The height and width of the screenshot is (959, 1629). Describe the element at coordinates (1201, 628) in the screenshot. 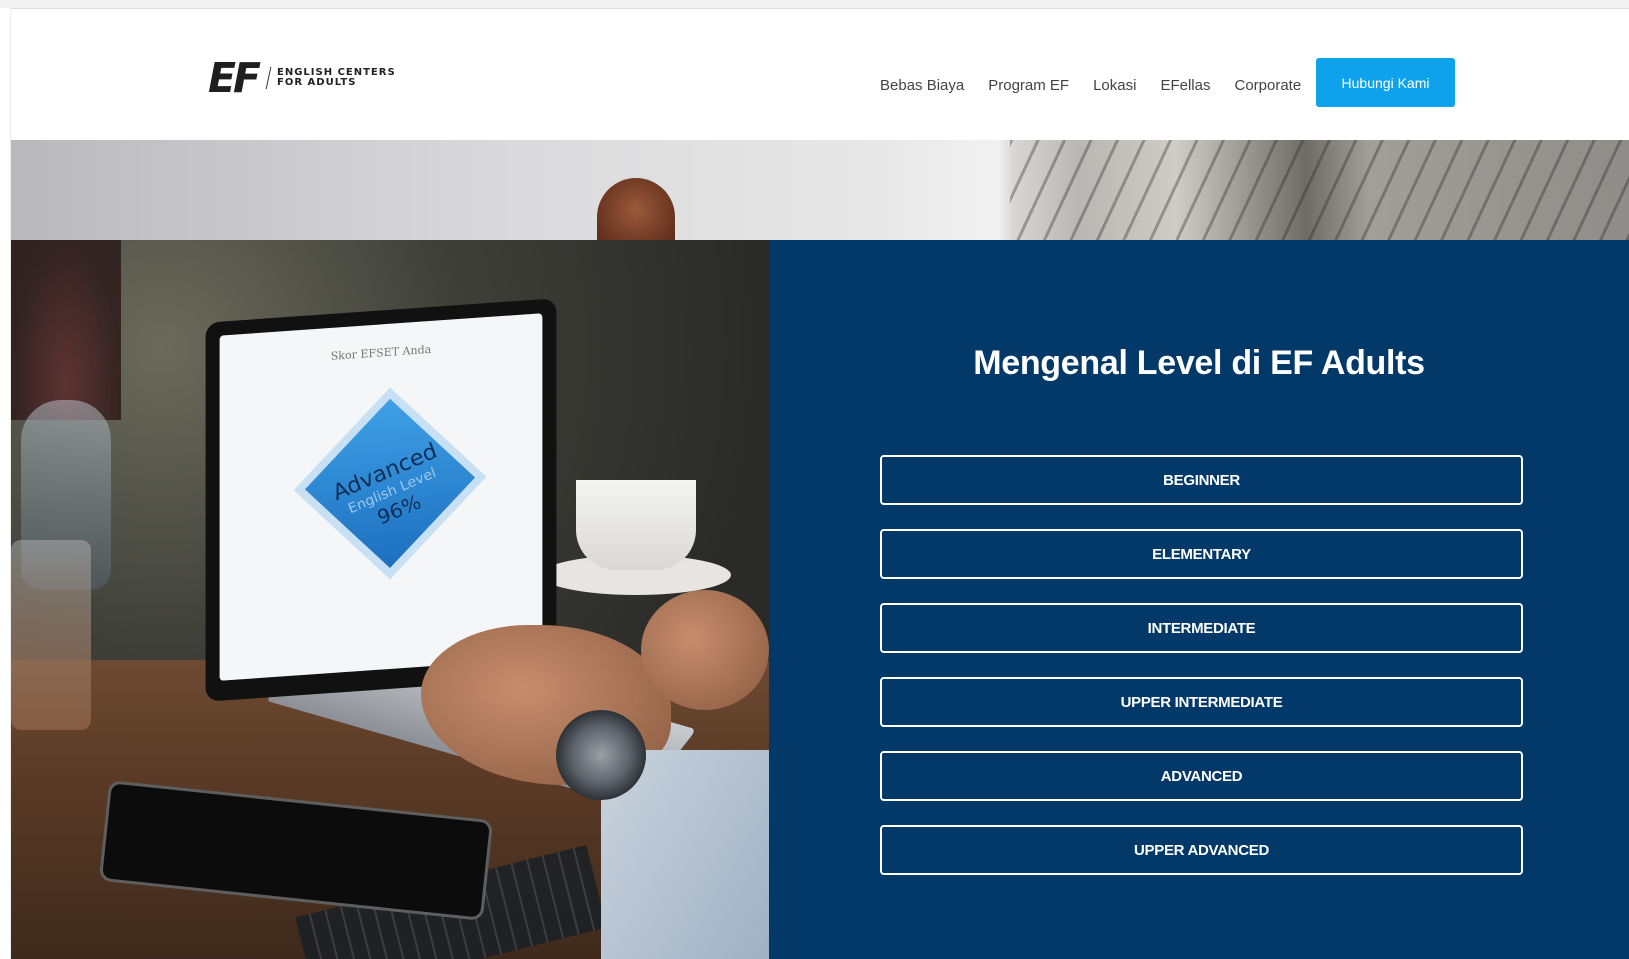

I see `level-button-intermediate: INTERMEDIATE` at that location.